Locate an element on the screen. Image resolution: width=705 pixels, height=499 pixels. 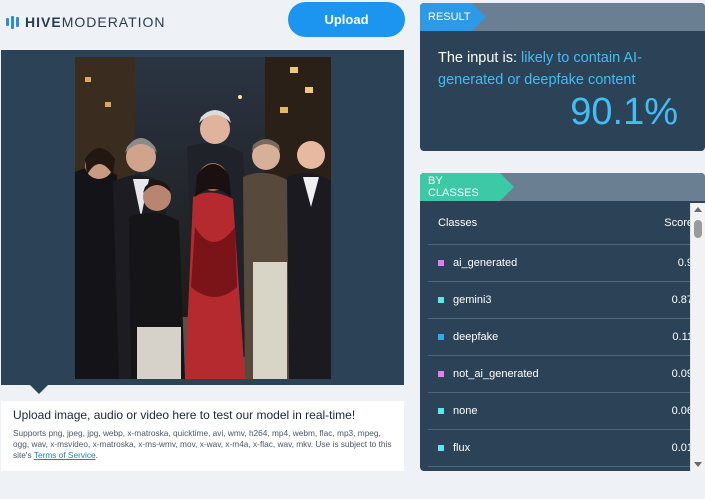
class-name: gemini3 is located at coordinates (472, 300).